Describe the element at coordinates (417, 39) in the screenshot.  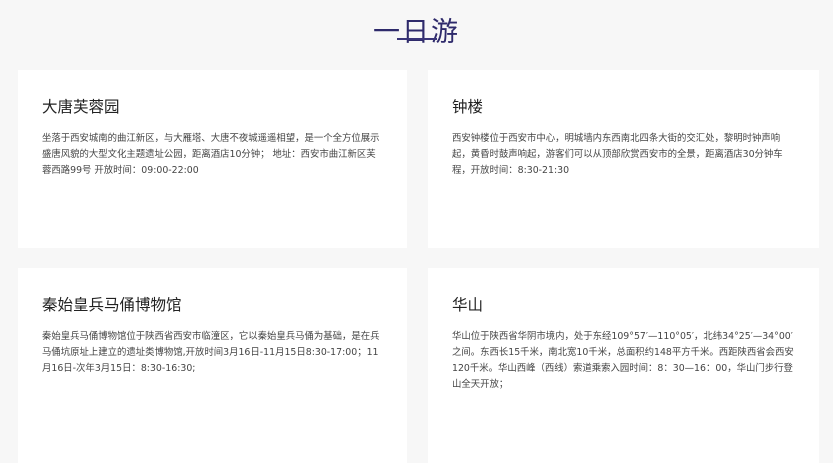
I see `title-underline` at that location.